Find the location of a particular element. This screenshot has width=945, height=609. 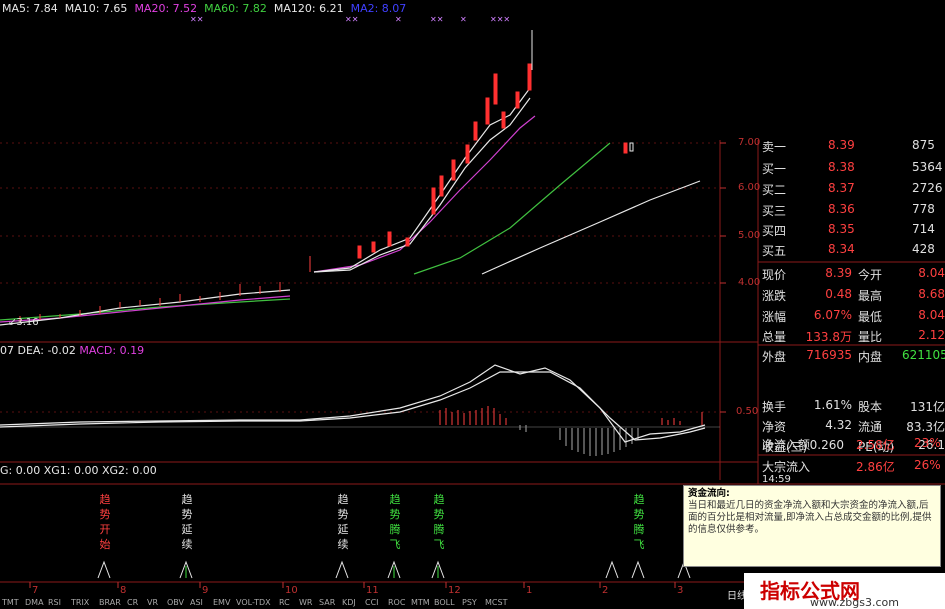

indicator-tab: DMA is located at coordinates (34, 602).